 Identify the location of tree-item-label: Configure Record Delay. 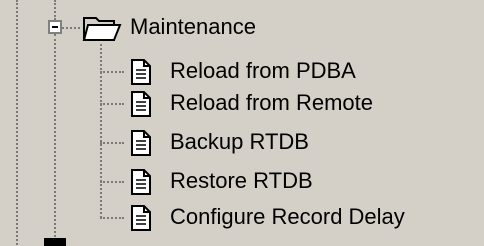
(287, 216).